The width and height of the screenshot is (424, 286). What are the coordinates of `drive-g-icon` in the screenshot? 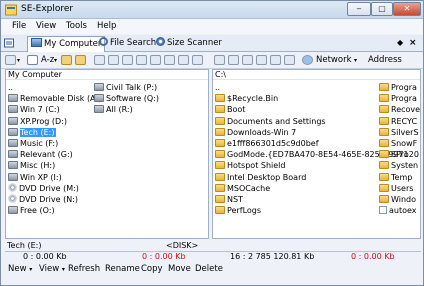 It's located at (169, 60).